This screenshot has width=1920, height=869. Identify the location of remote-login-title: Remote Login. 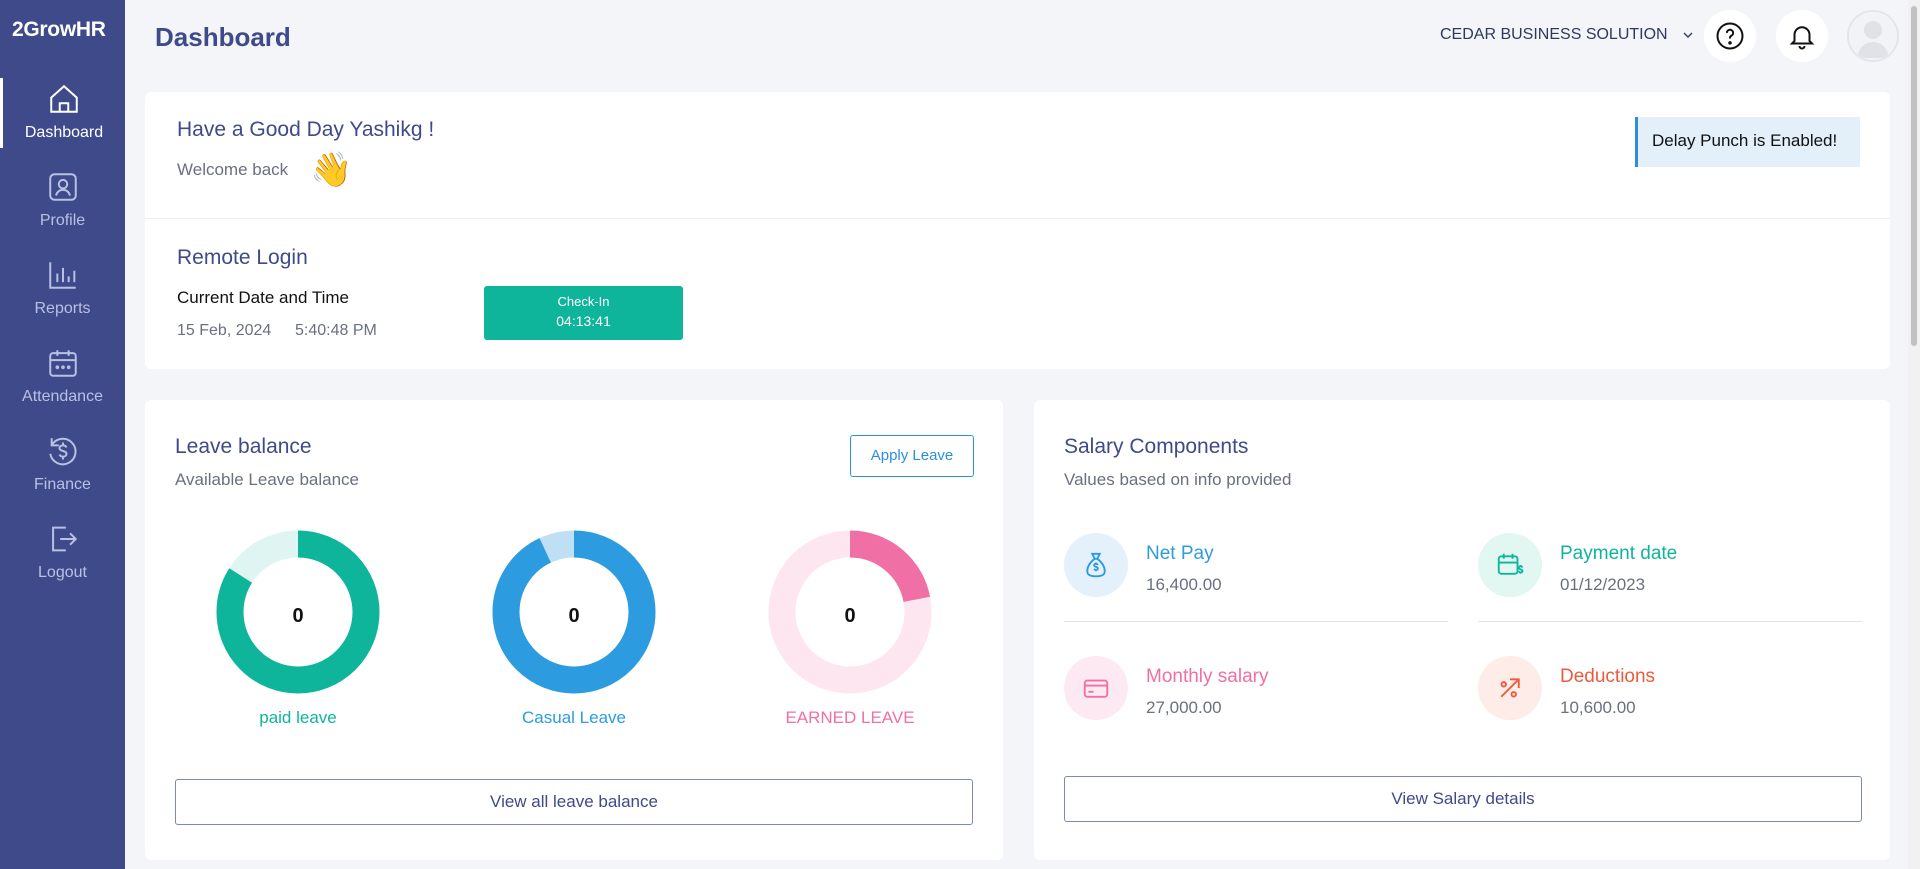
(242, 257).